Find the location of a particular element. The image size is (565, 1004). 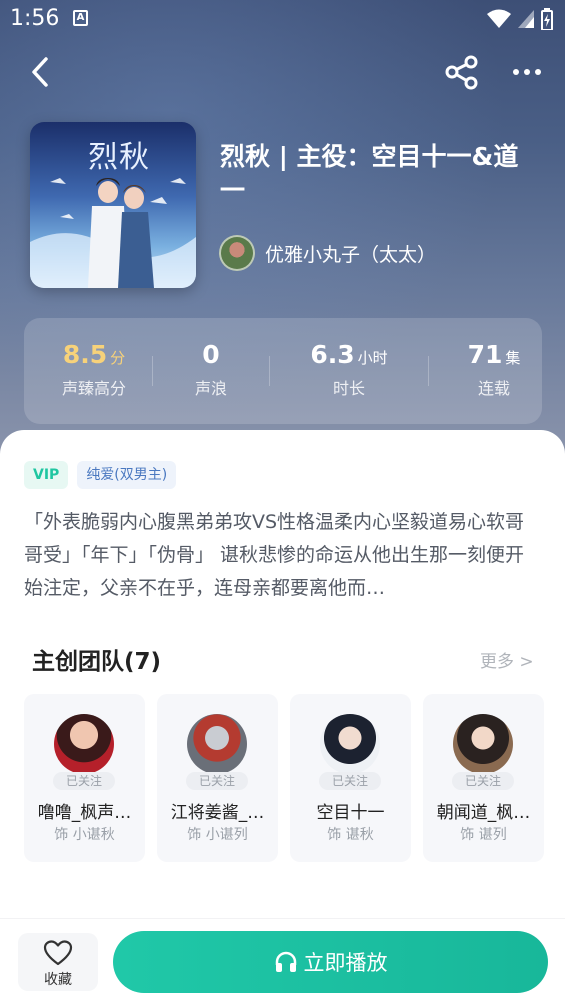

cover-art-image is located at coordinates (113, 233).